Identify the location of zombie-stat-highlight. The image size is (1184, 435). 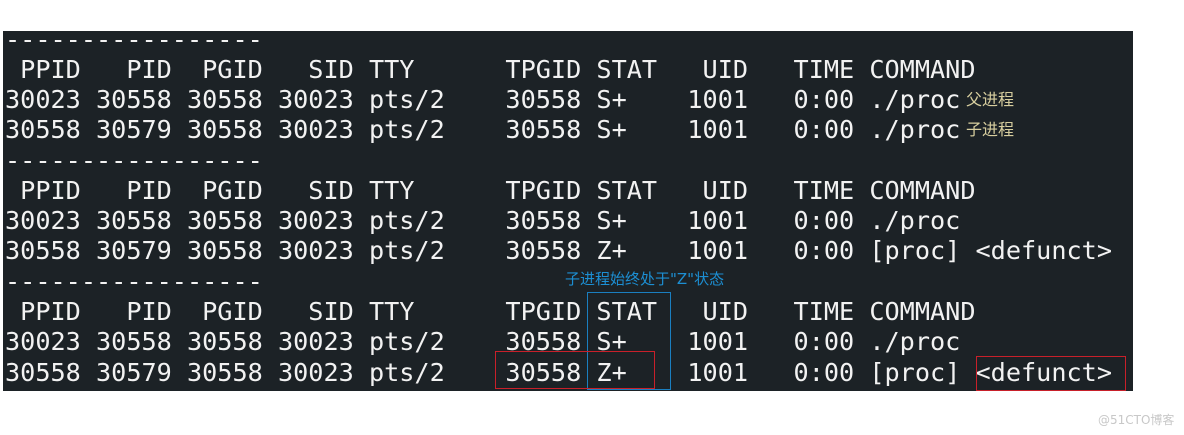
(575, 370).